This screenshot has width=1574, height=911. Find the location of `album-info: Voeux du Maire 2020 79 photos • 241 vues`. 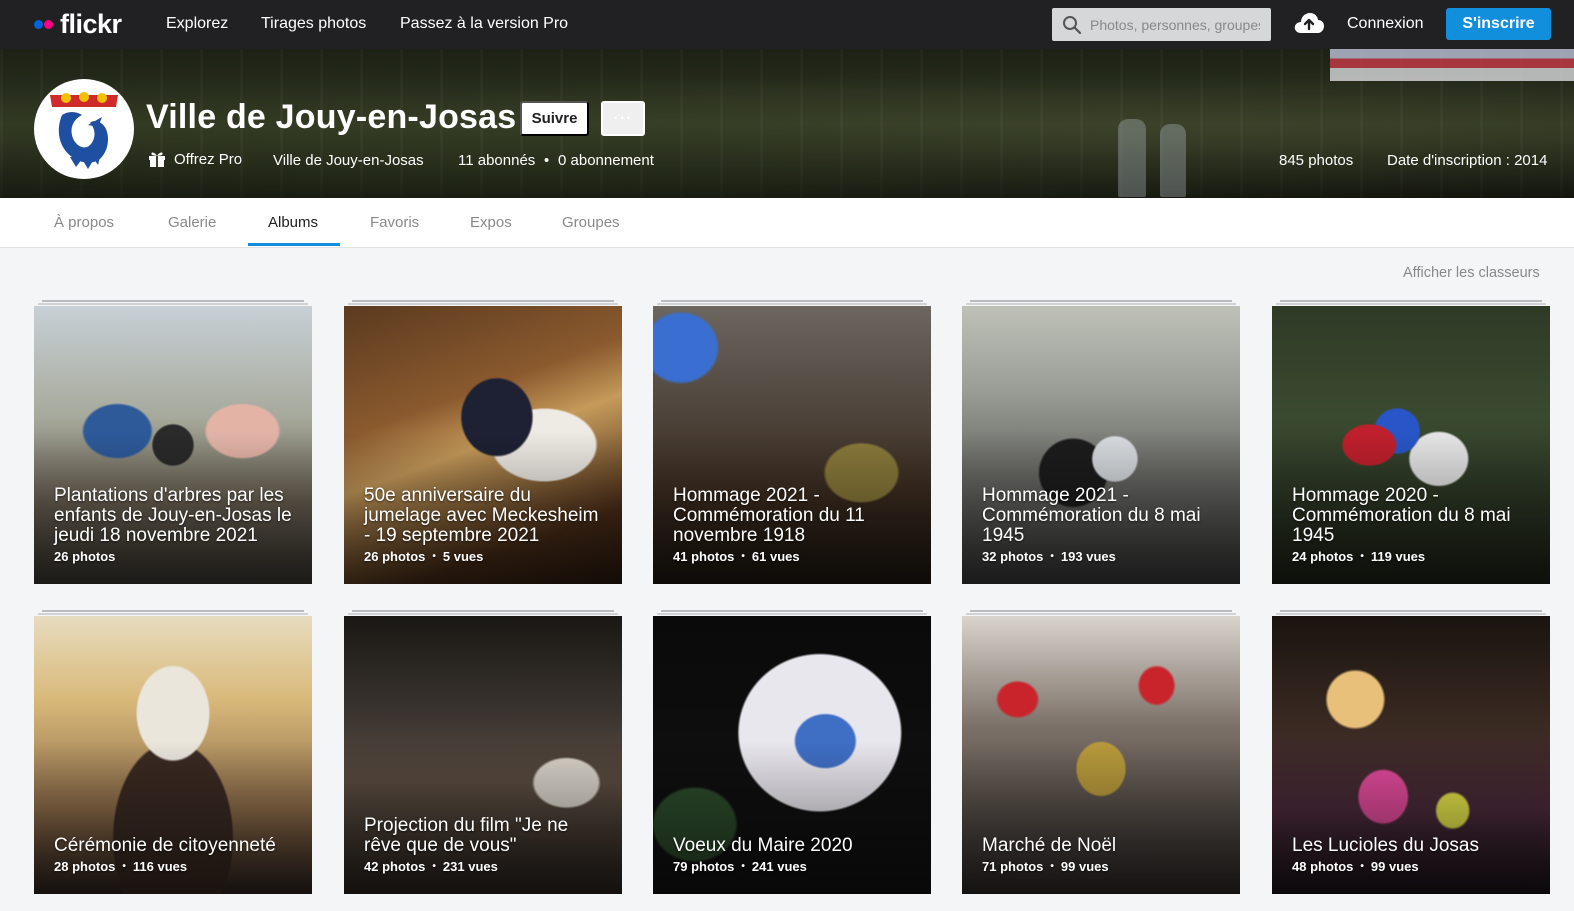

album-info: Voeux du Maire 2020 79 photos • 241 vues is located at coordinates (795, 855).